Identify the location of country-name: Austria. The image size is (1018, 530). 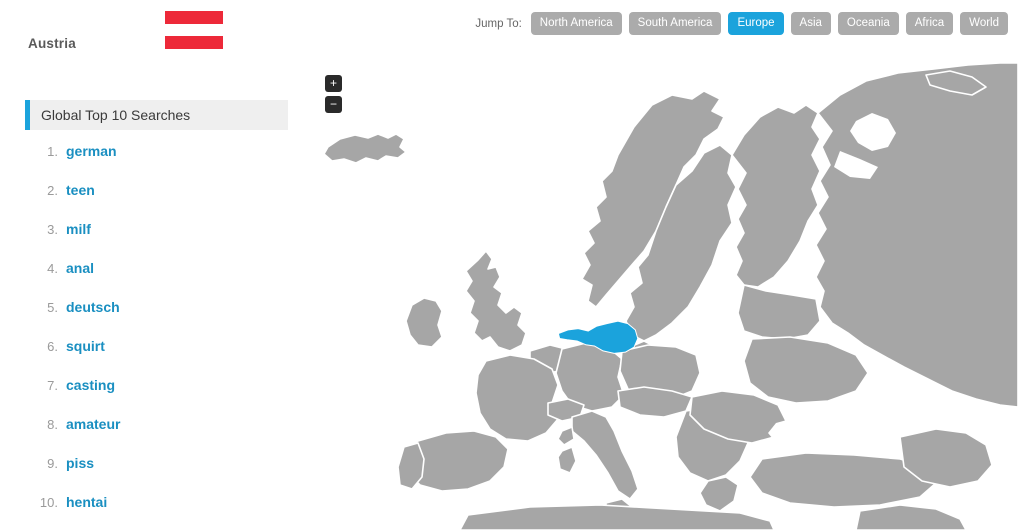
(52, 43).